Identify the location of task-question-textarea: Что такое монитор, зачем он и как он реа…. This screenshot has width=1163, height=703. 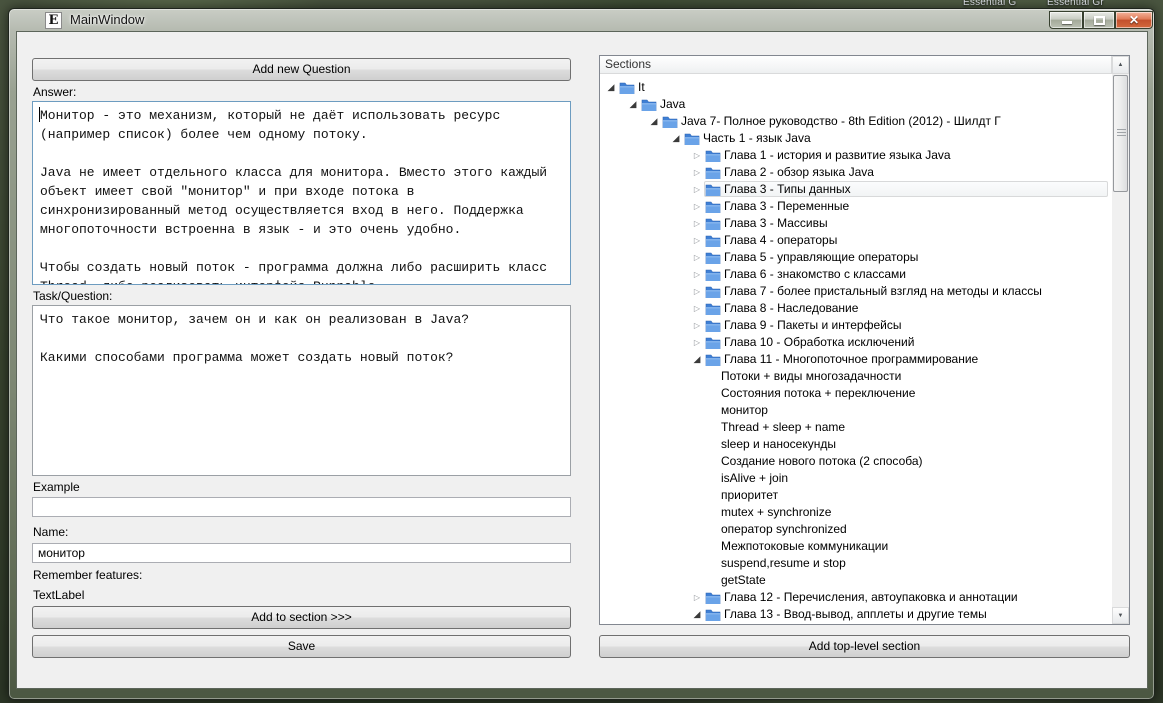
(301, 390).